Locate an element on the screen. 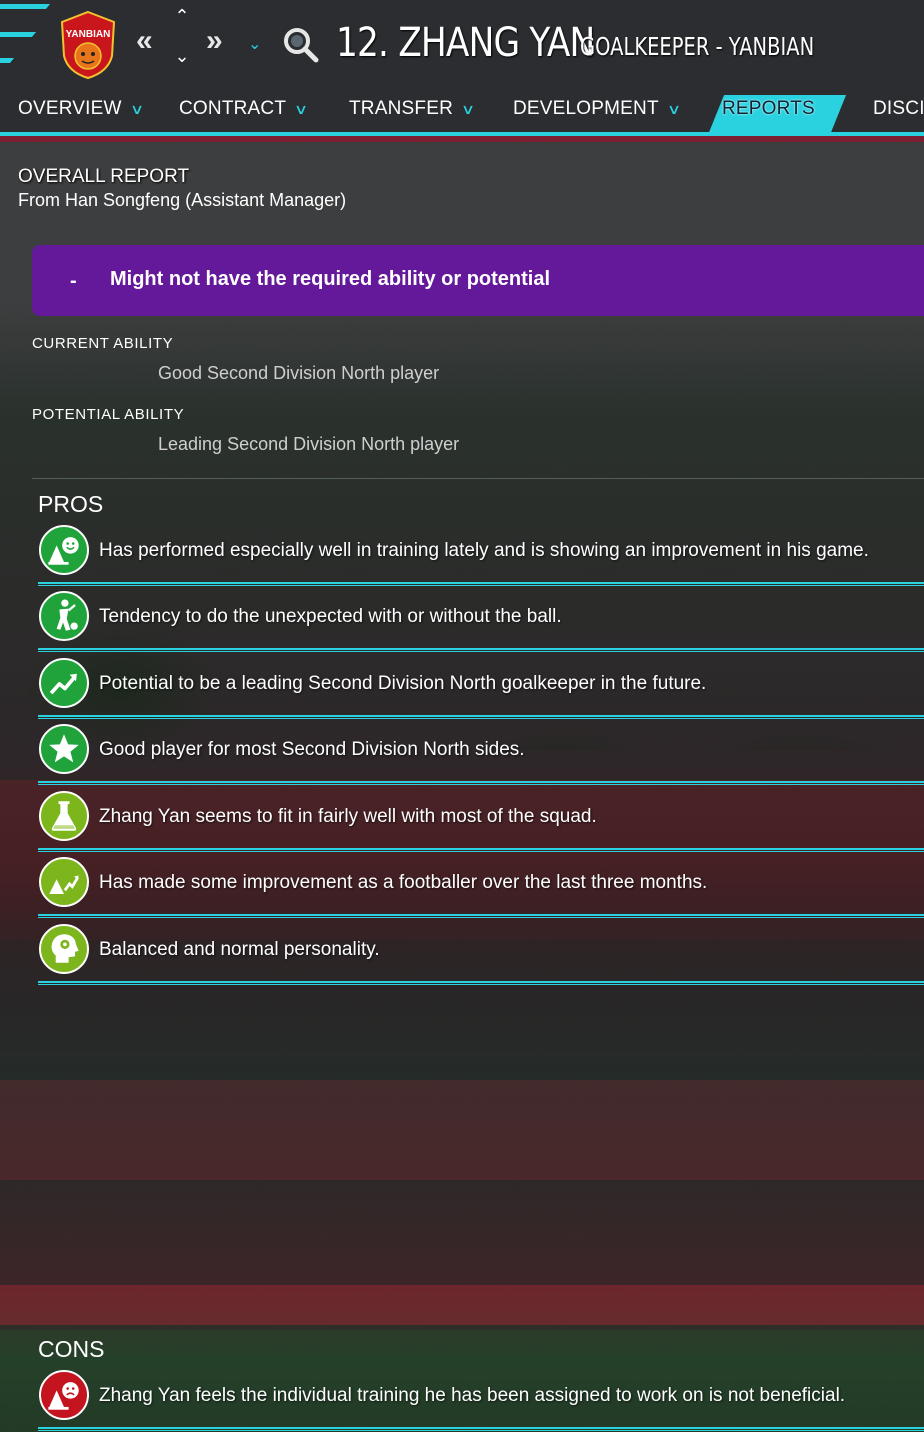 Image resolution: width=924 pixels, height=1432 pixels. training-unhappy-icon is located at coordinates (64, 1395).